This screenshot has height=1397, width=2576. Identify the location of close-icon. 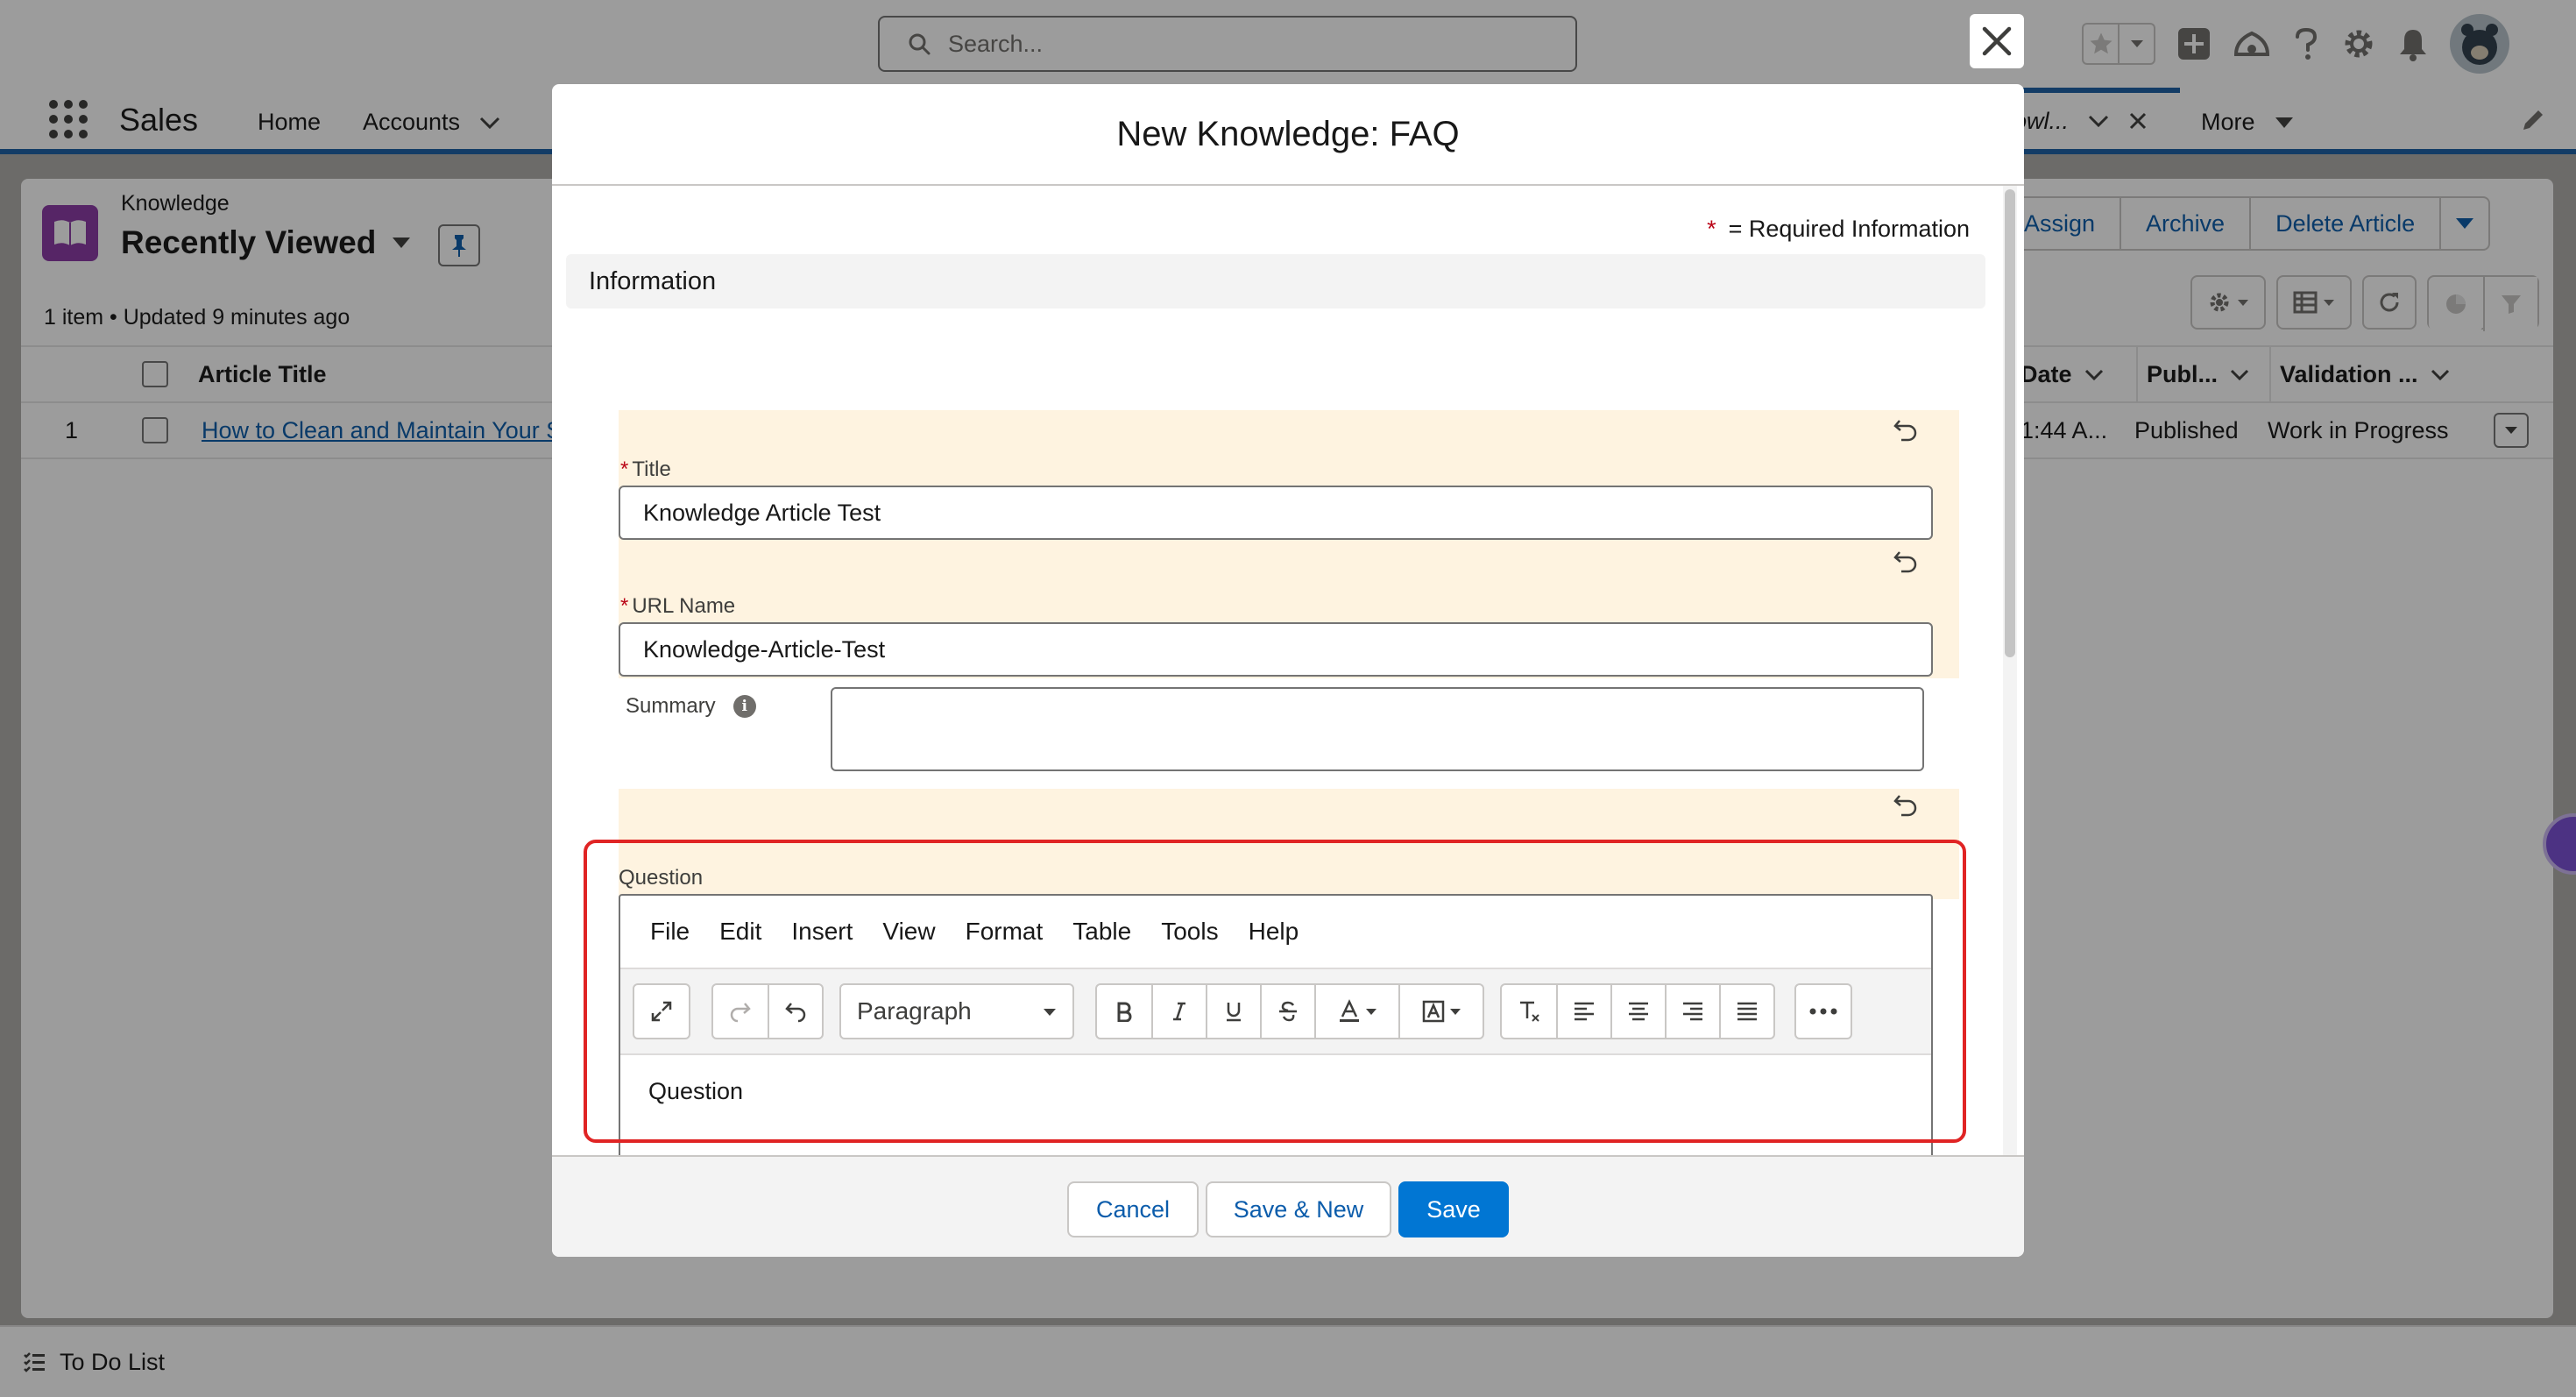
(1997, 41).